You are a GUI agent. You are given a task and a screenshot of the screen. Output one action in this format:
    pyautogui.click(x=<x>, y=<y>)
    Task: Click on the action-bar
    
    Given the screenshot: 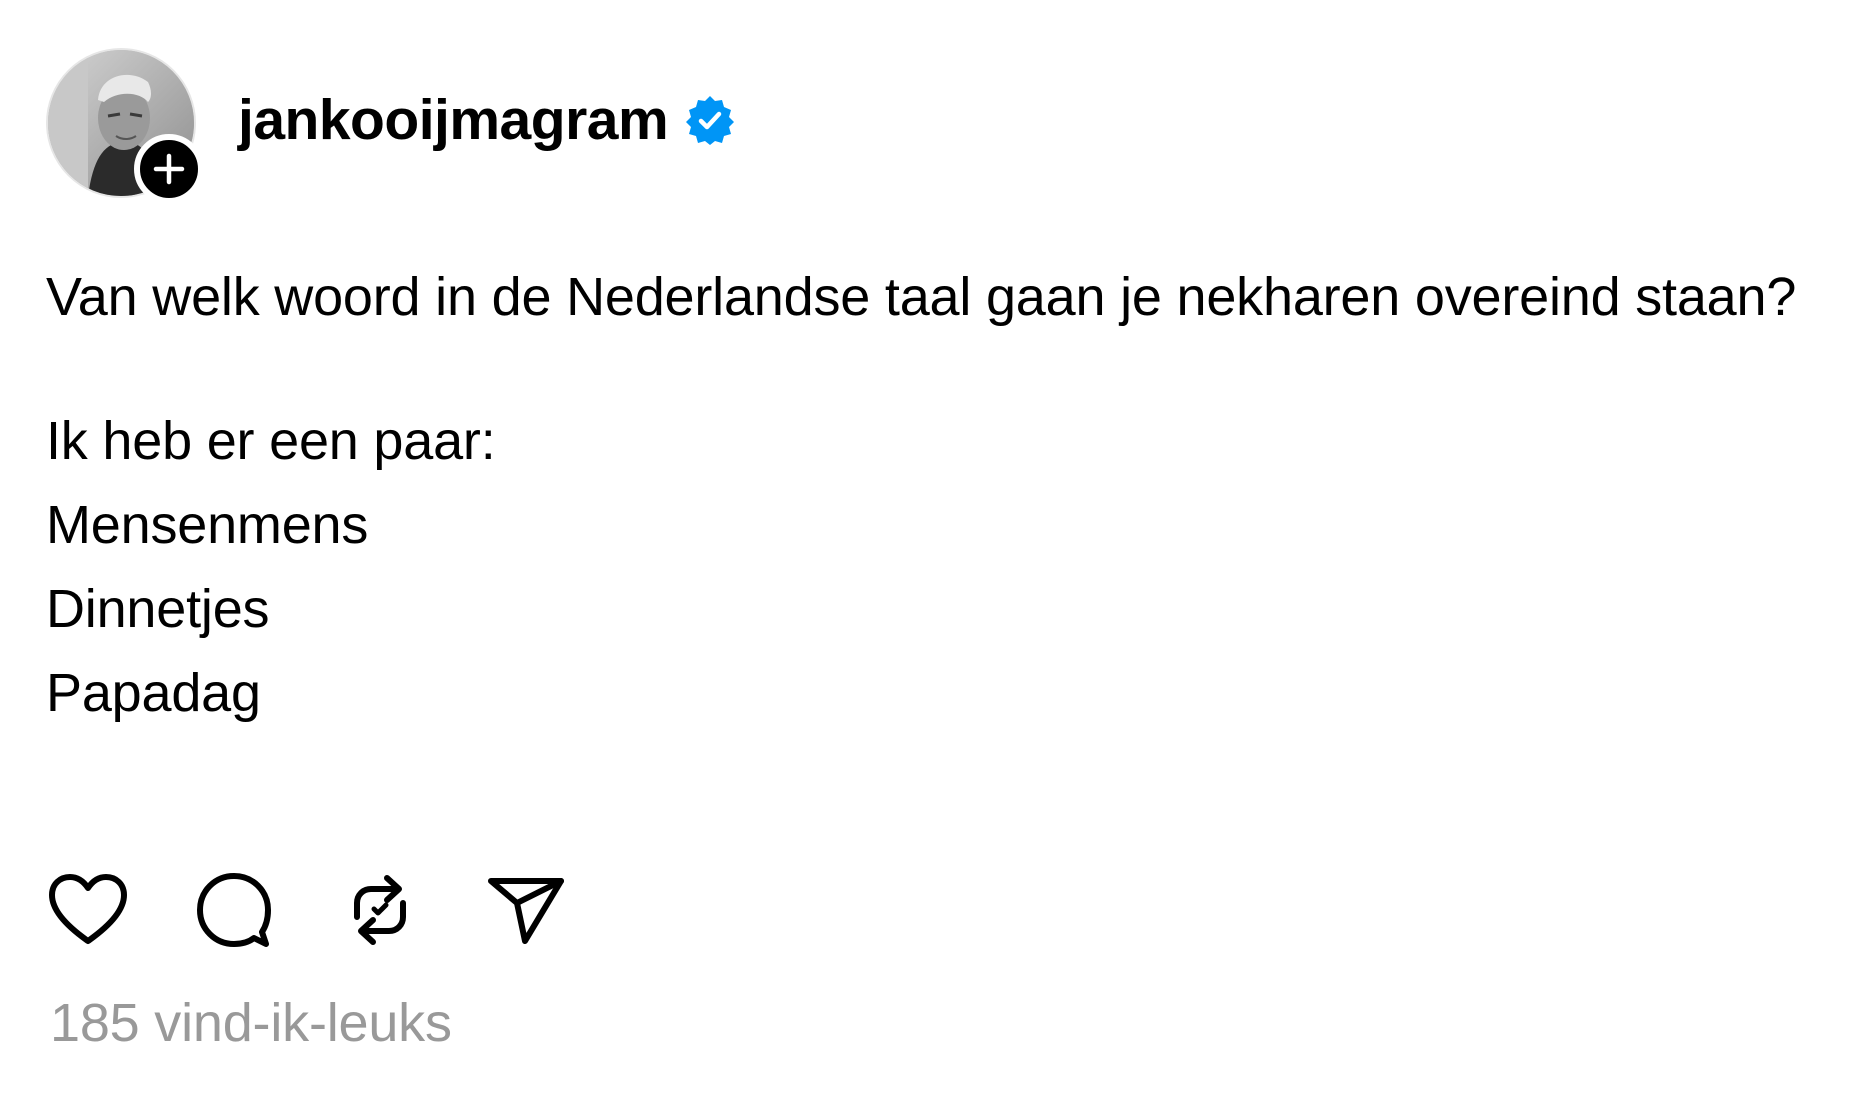 What is the action you would take?
    pyautogui.click(x=338, y=910)
    